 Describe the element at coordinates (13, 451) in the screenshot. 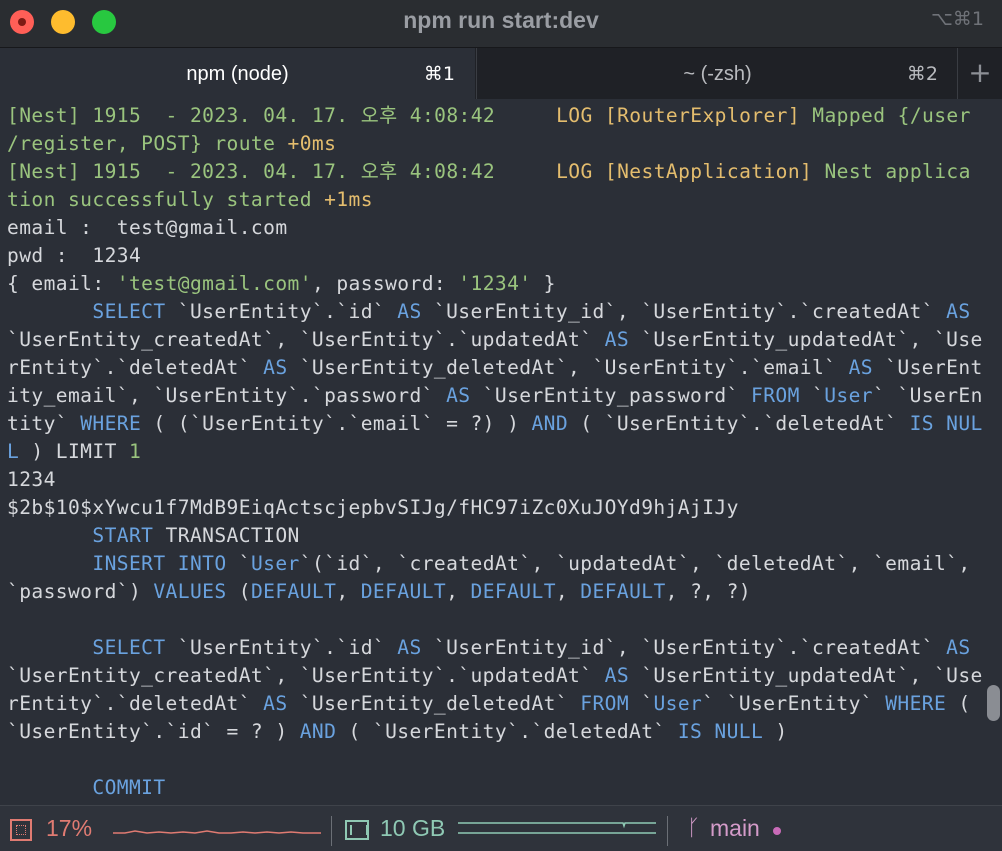

I see `terminal-text-segment: L` at that location.